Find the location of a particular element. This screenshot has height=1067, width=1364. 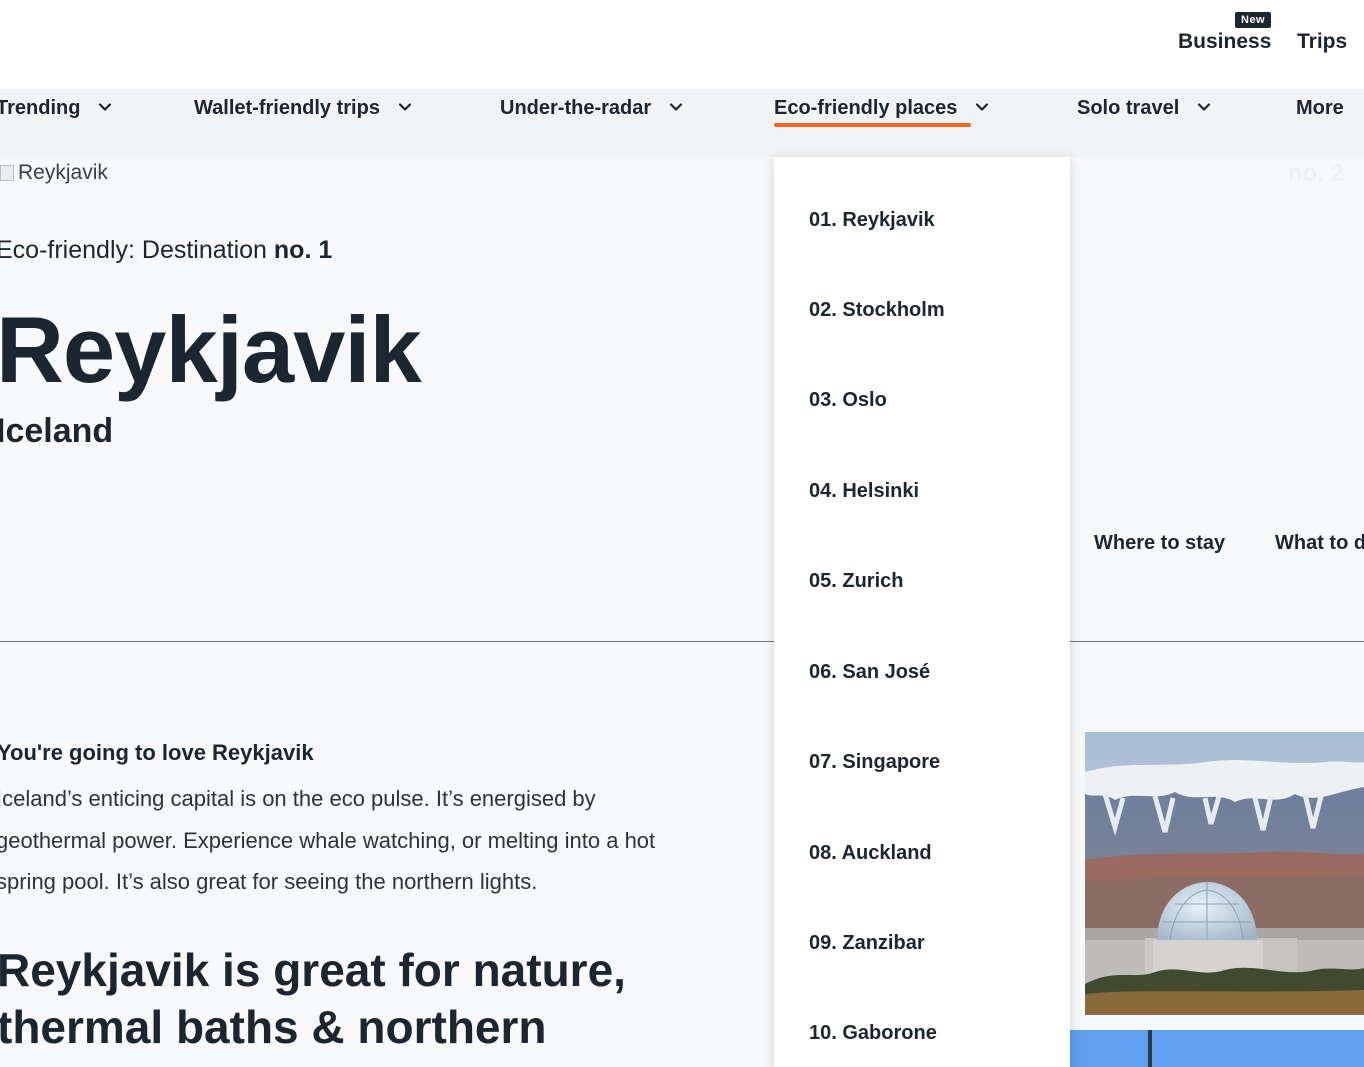

new-badge: New is located at coordinates (1253, 20).